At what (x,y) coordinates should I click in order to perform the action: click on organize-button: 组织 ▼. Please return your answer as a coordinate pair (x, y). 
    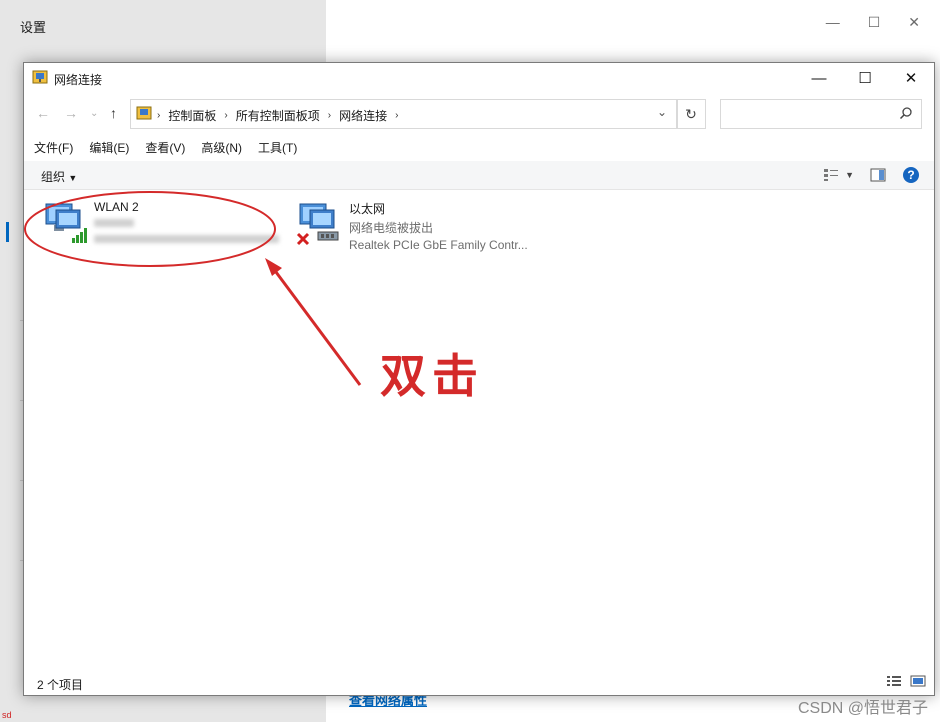
    Looking at the image, I should click on (59, 176).